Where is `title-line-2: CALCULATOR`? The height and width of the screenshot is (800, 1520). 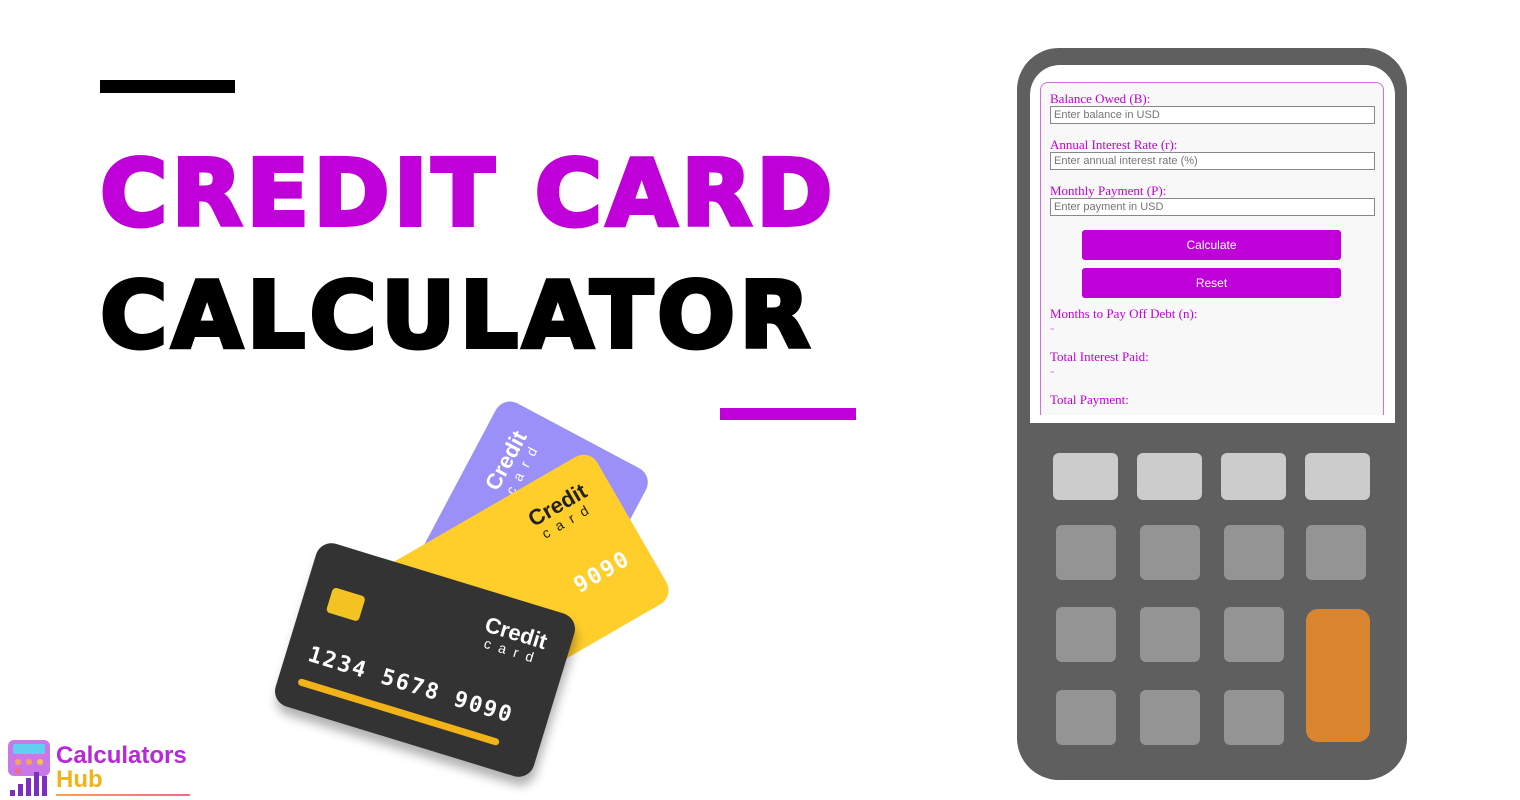
title-line-2: CALCULATOR is located at coordinates (456, 315).